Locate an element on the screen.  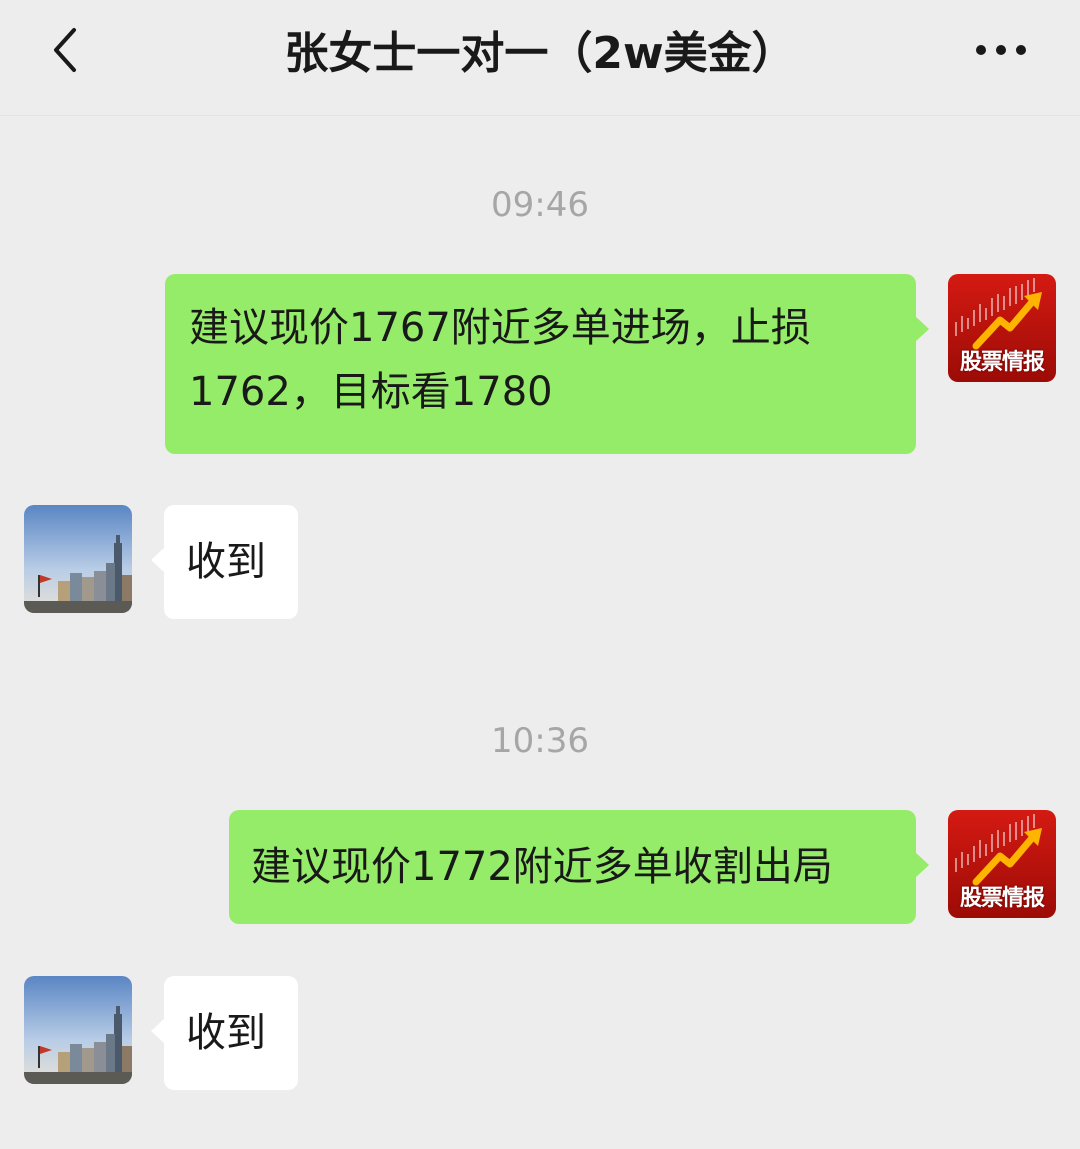
more-button is located at coordinates (1001, 50).